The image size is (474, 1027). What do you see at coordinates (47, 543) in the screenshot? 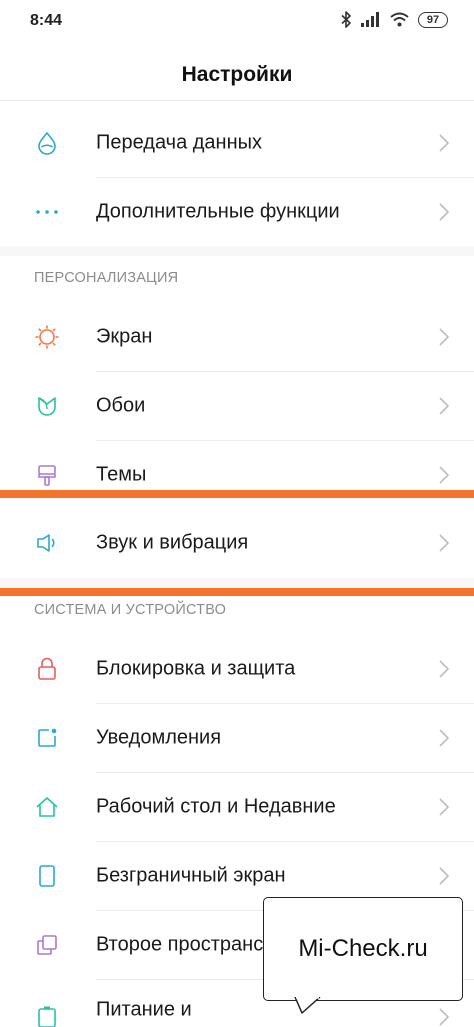
I see `sound-icon` at bounding box center [47, 543].